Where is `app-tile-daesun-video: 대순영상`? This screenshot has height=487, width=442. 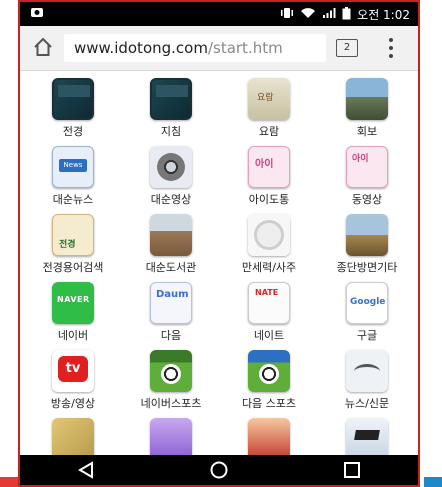 app-tile-daesun-video: 대순영상 is located at coordinates (171, 179).